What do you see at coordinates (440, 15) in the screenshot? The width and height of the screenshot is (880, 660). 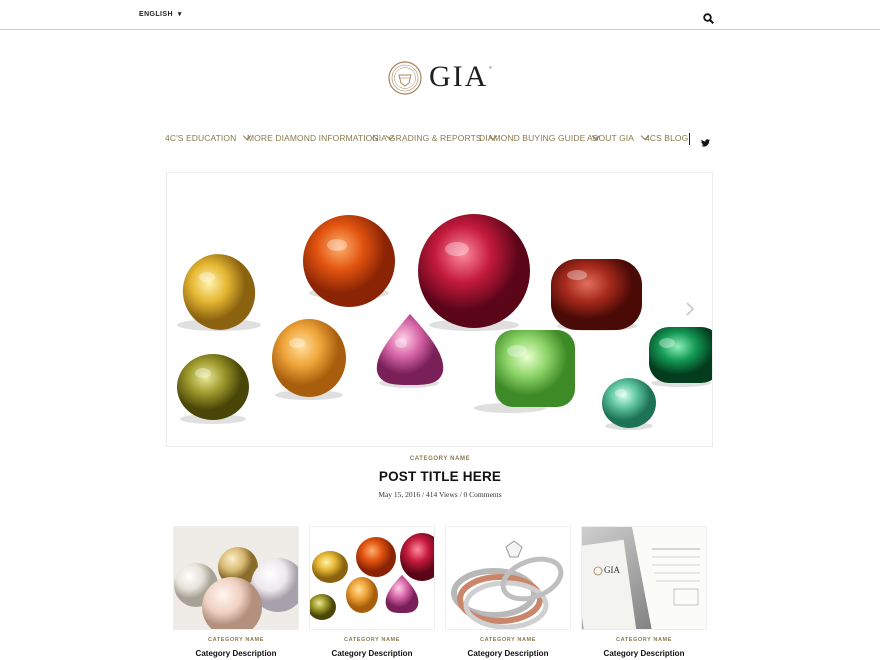 I see `top-bar: ENGLISH ▾` at bounding box center [440, 15].